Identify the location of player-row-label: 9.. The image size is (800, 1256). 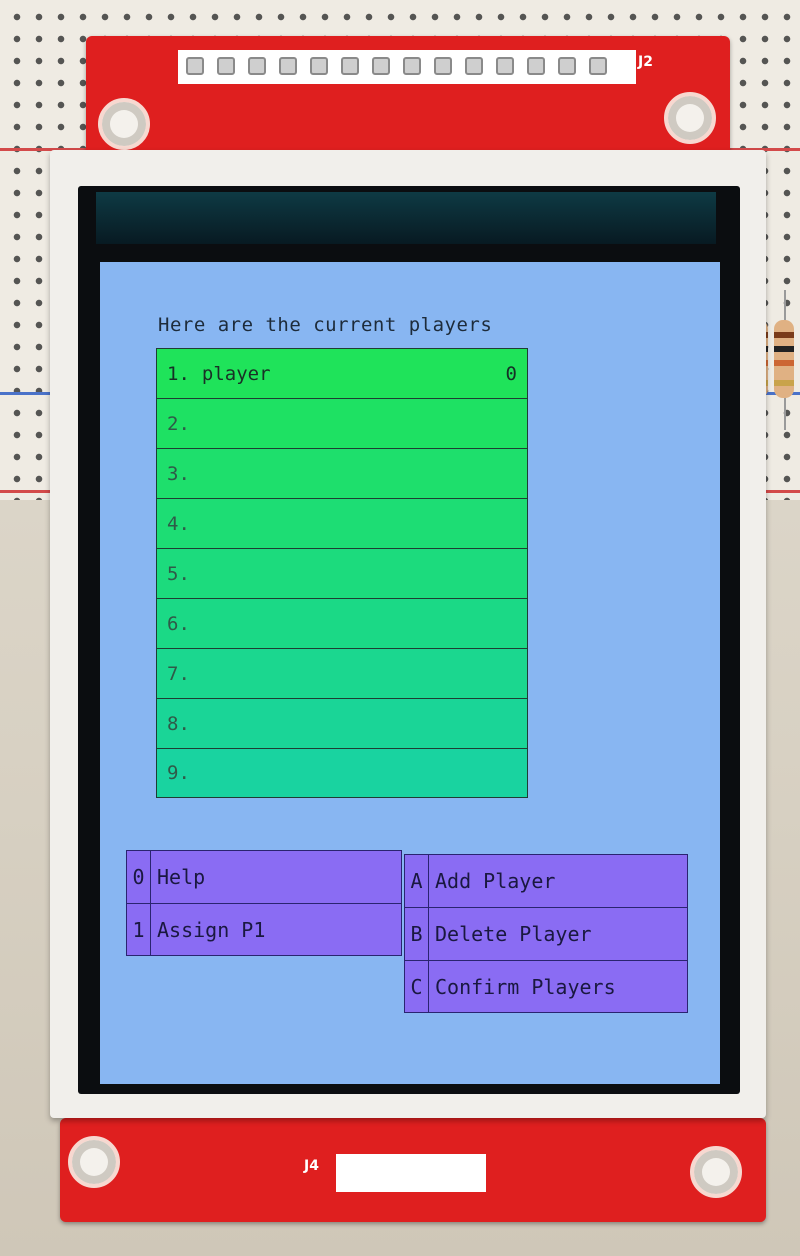
(184, 773).